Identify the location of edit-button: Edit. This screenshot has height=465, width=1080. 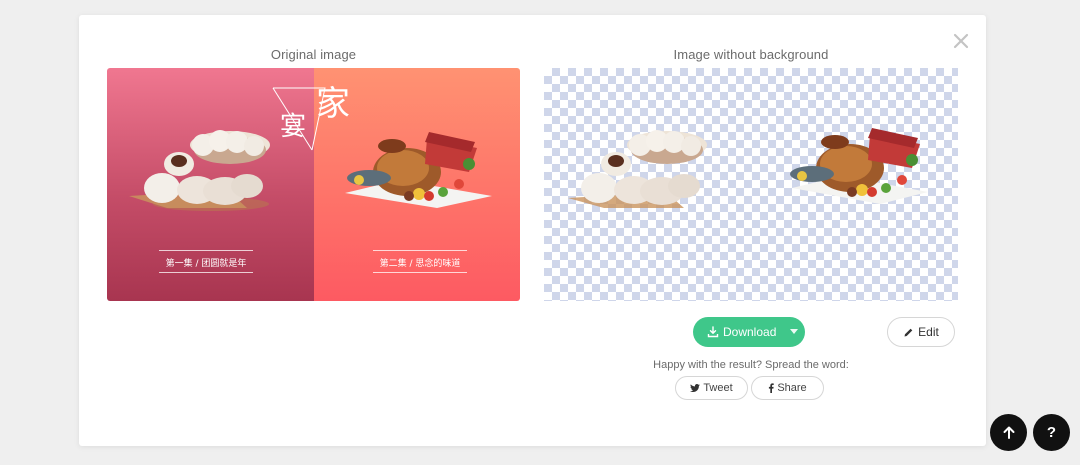
(921, 332).